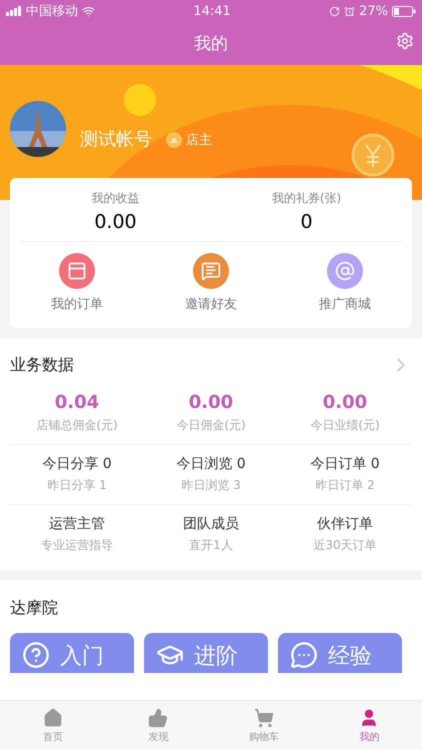 This screenshot has width=422, height=750. I want to click on clock-time: 14:41, so click(212, 11).